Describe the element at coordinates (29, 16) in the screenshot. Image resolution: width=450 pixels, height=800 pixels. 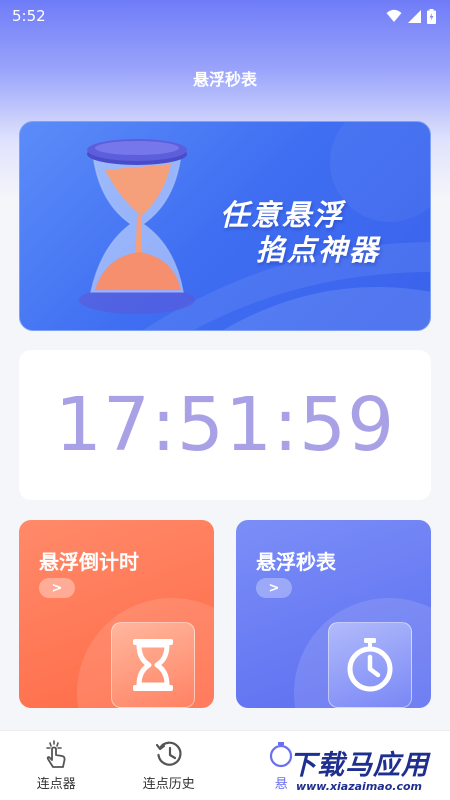
I see `status-time: 5:52` at that location.